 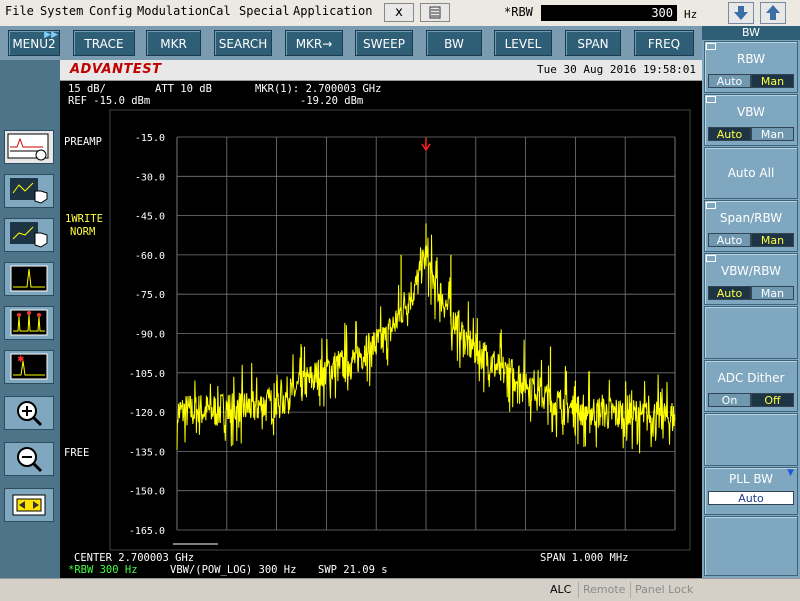 I want to click on y-tick-label: -75.0, so click(x=150, y=295).